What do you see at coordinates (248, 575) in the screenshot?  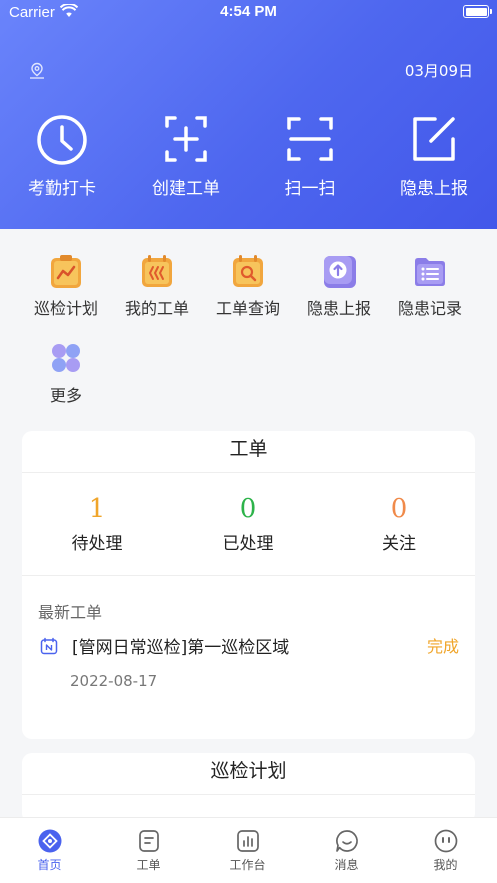 I see `divider` at bounding box center [248, 575].